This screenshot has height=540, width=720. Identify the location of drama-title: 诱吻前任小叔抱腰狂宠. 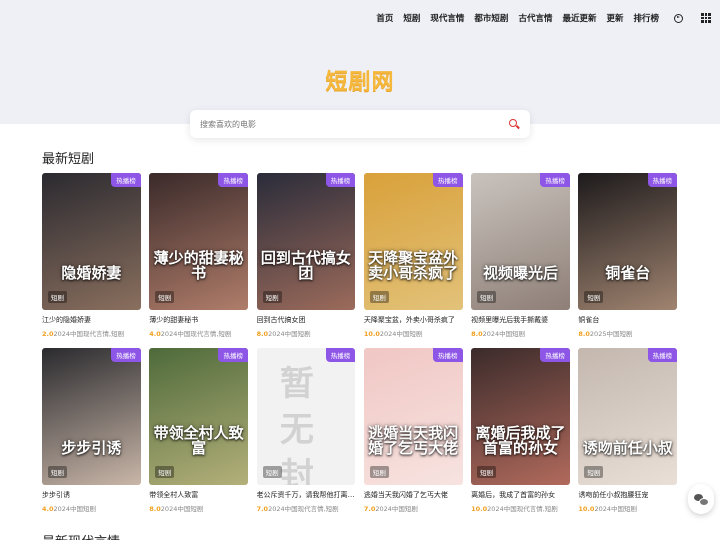
(627, 495).